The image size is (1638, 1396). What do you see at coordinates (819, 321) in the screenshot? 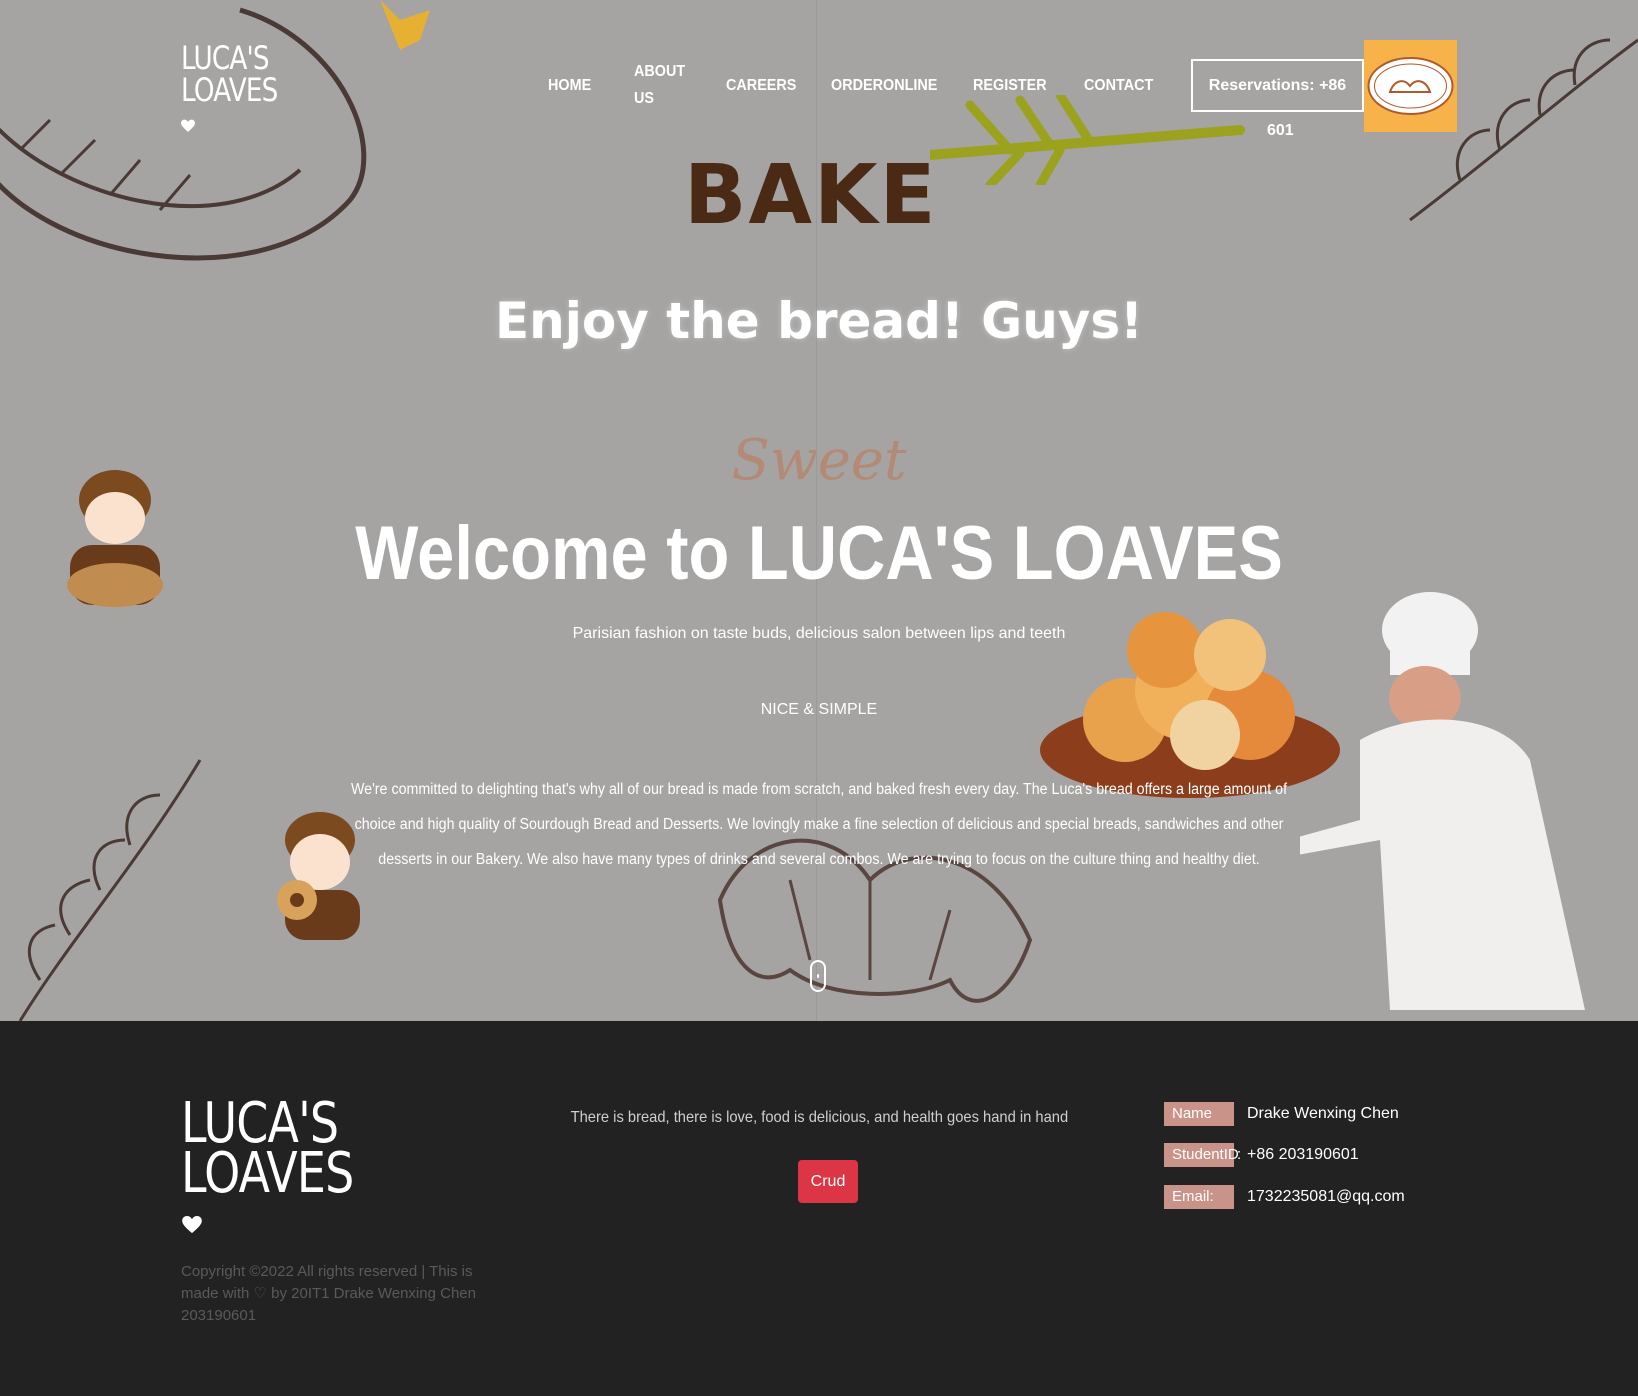
I see `hero-headline: Enjoy the bread! Guys!` at bounding box center [819, 321].